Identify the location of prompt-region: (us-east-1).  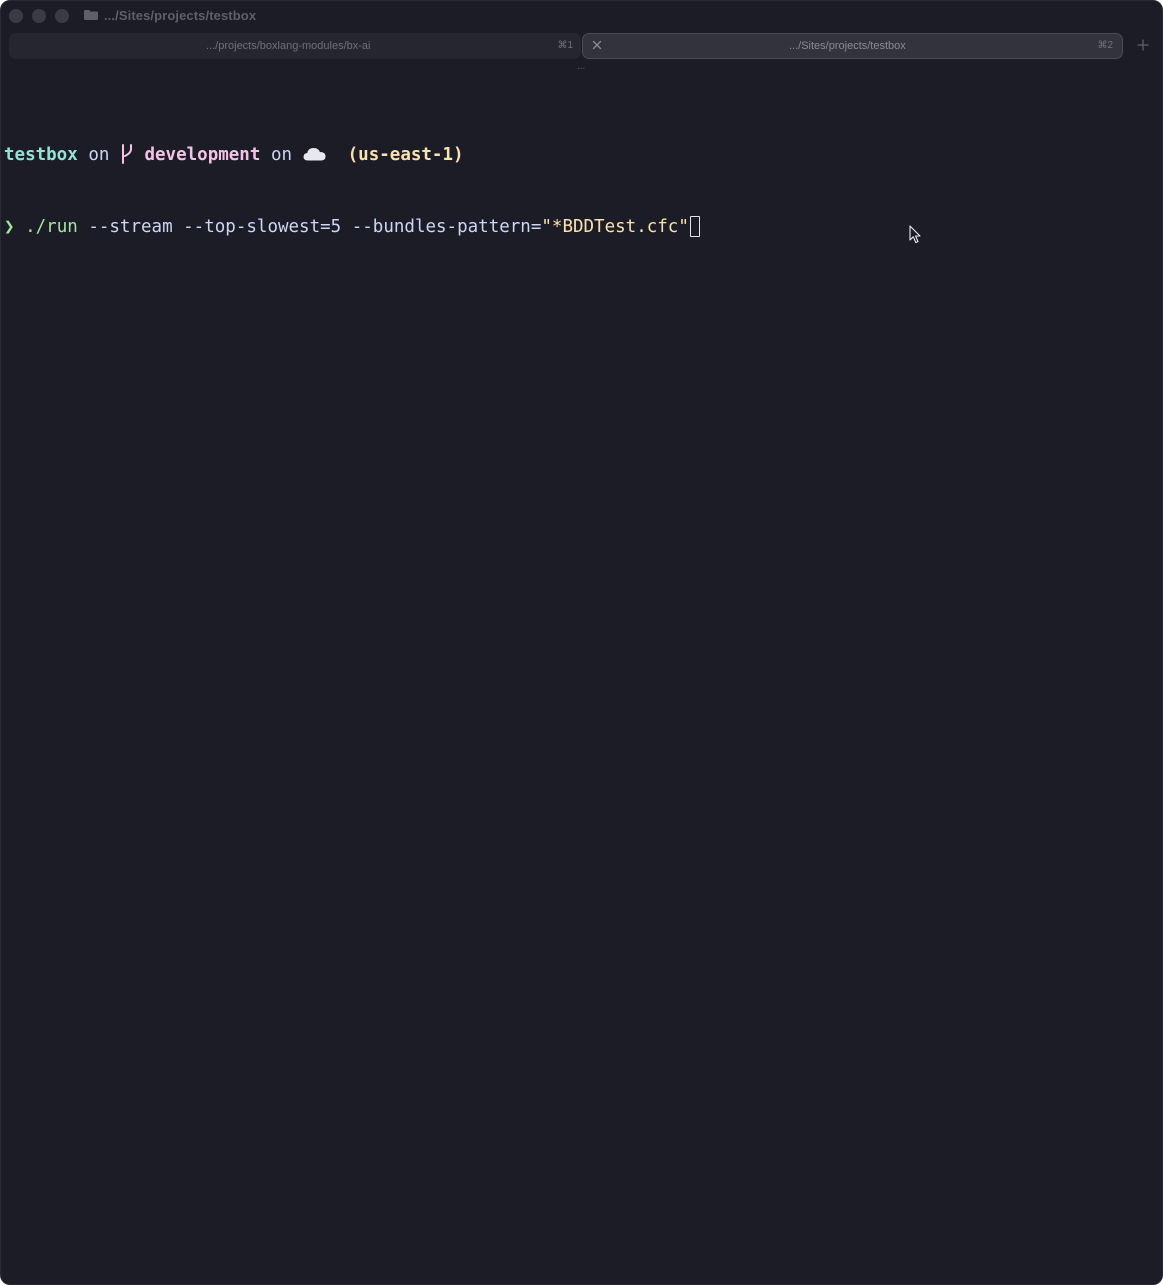
(405, 155).